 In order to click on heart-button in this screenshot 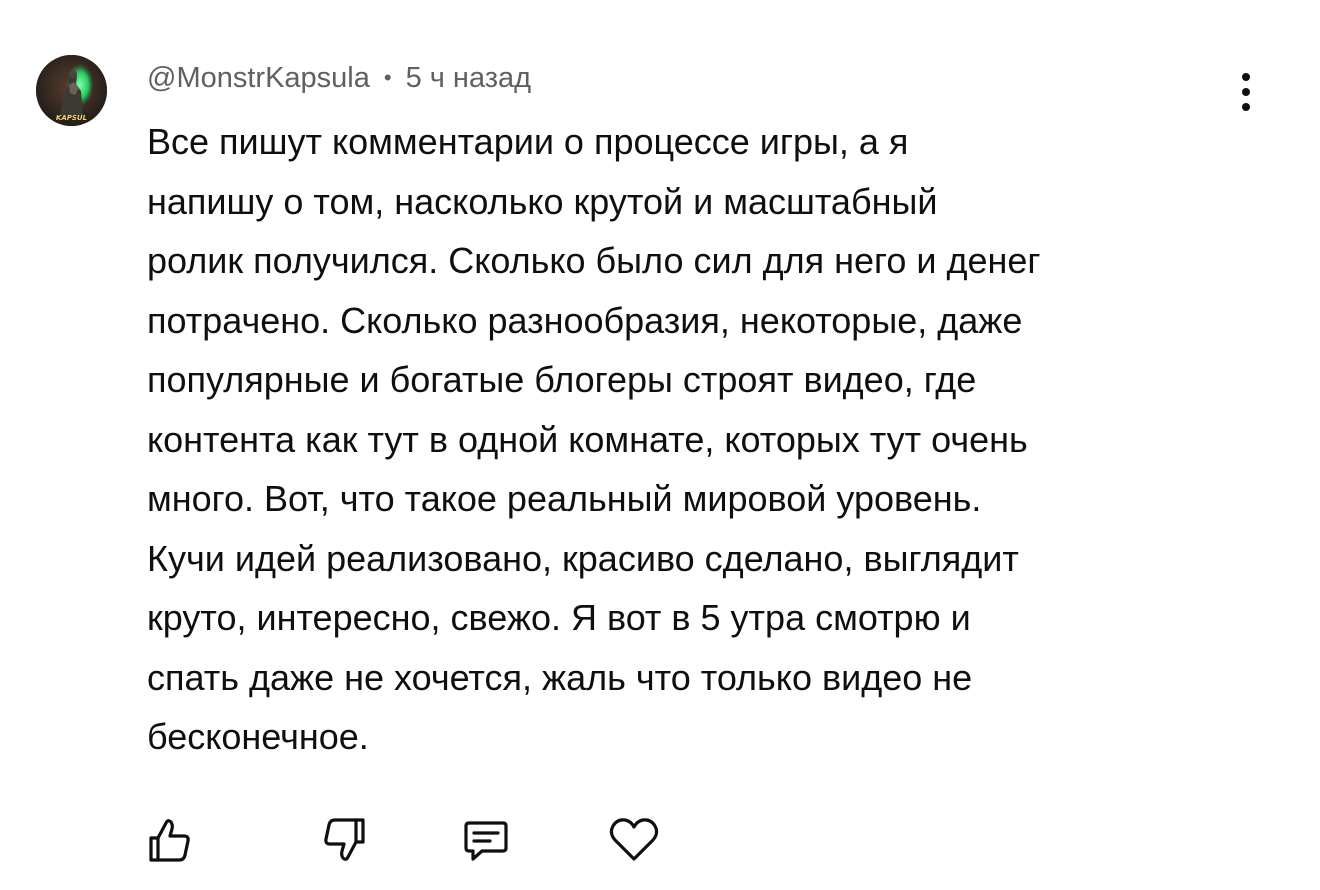, I will do `click(634, 840)`.